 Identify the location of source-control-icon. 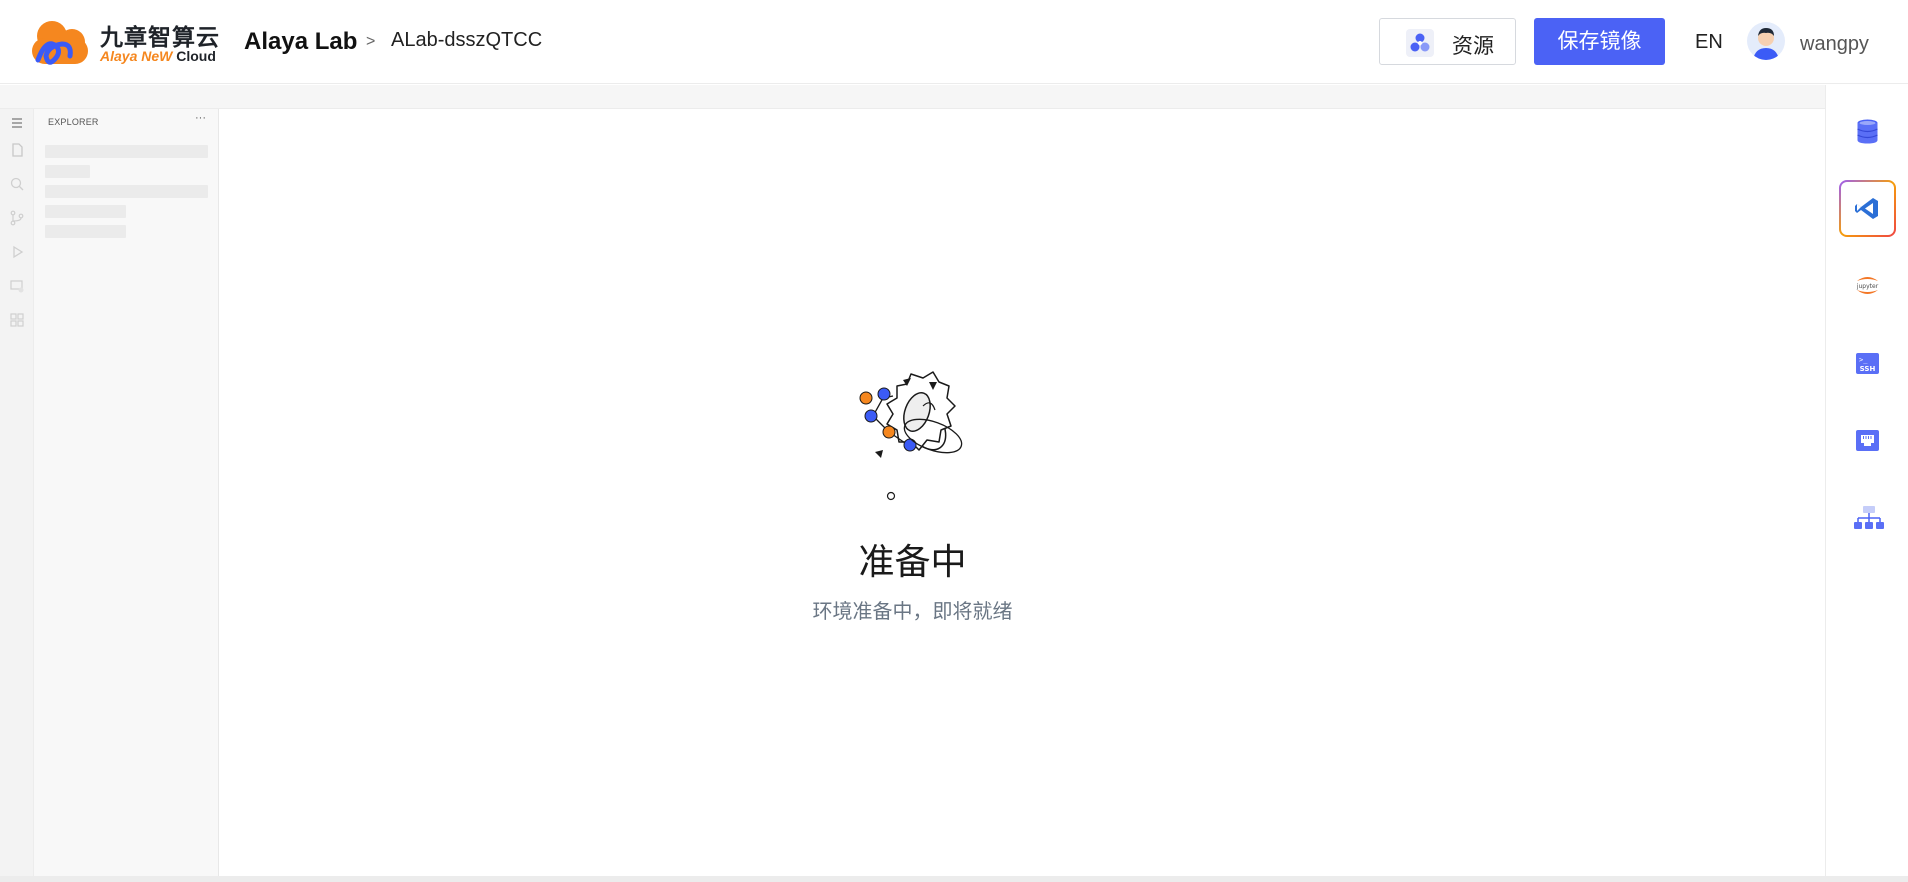
(17, 218).